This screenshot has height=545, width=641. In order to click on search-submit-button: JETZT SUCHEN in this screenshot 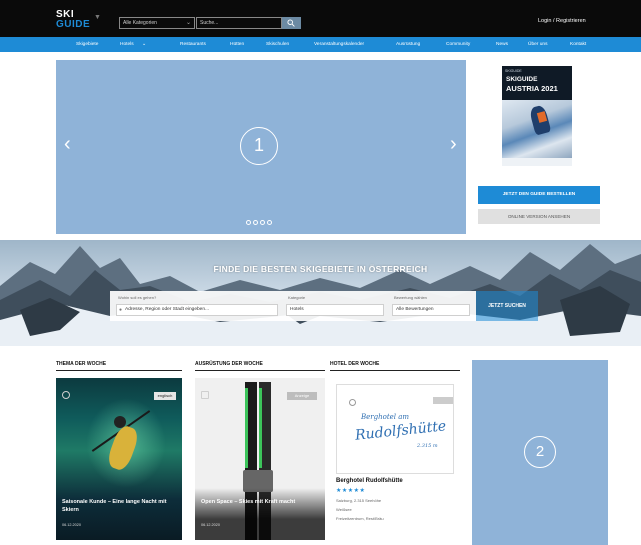, I will do `click(507, 306)`.